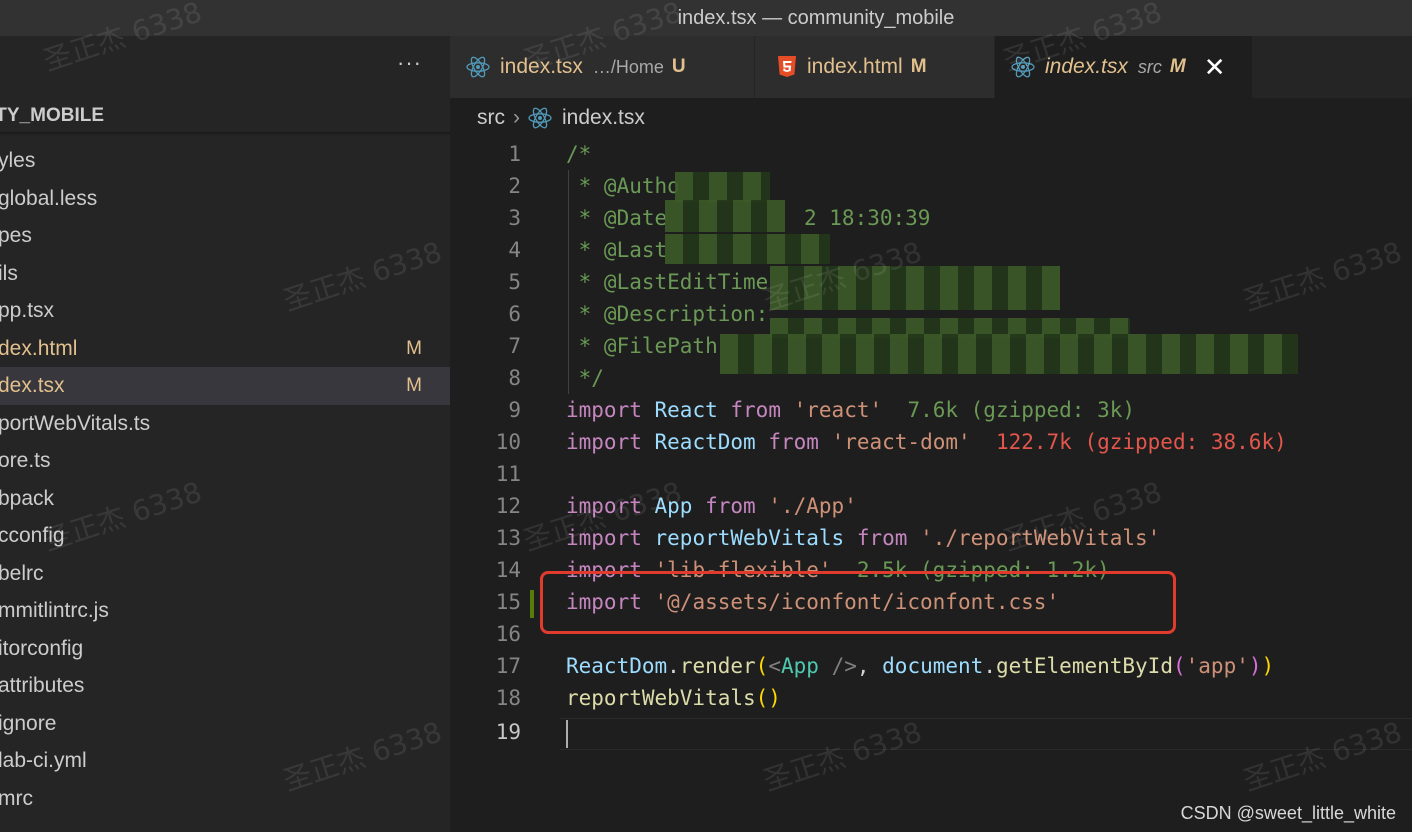 This screenshot has width=1412, height=832. I want to click on tab-index-tsx-src: index.tsx src M ✕, so click(1124, 67).